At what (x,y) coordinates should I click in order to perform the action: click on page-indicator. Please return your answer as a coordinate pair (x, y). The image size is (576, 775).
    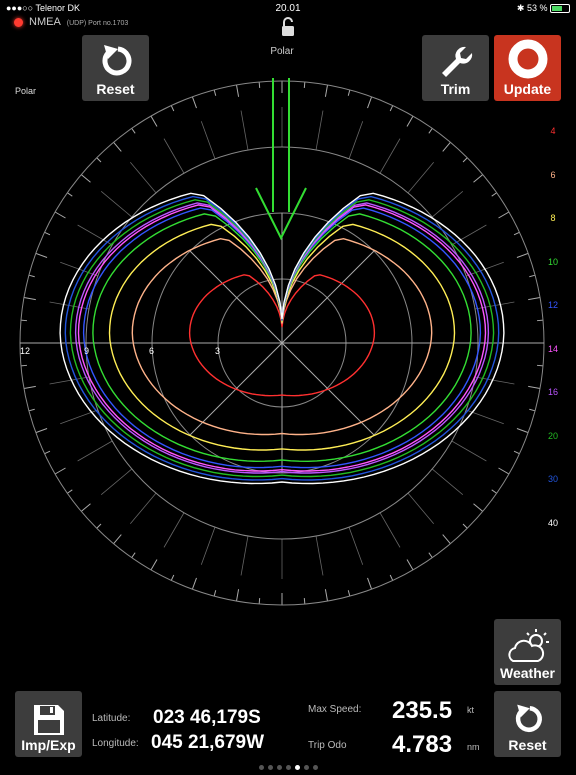
    Looking at the image, I should click on (288, 766).